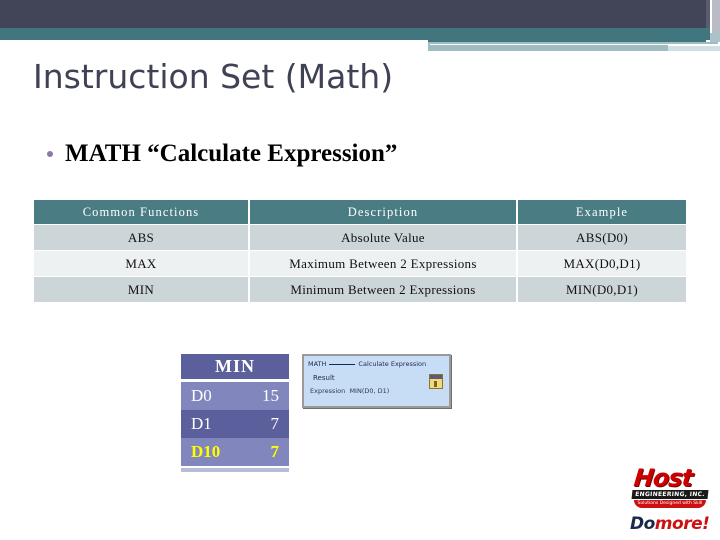 The width and height of the screenshot is (720, 540). Describe the element at coordinates (50, 154) in the screenshot. I see `bullet-dot-icon` at that location.